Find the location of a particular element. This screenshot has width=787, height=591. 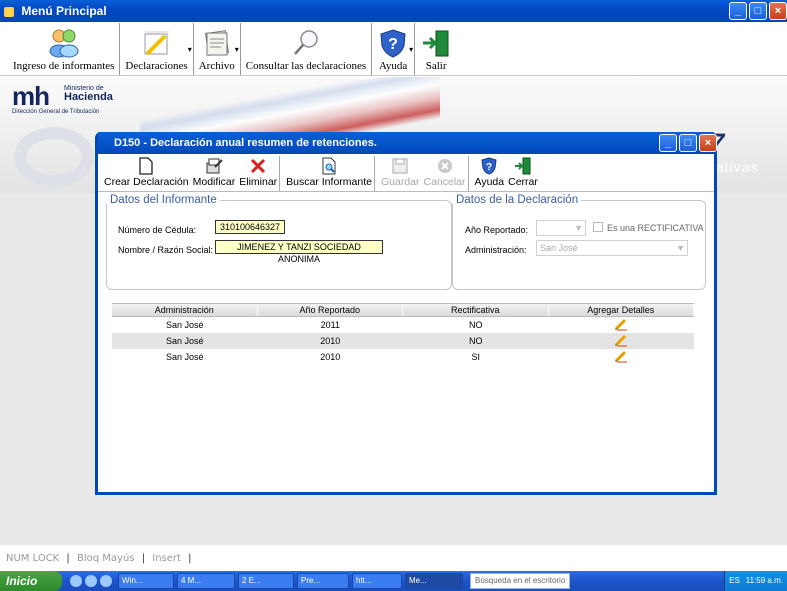

start-button: Inicio is located at coordinates (31, 581).